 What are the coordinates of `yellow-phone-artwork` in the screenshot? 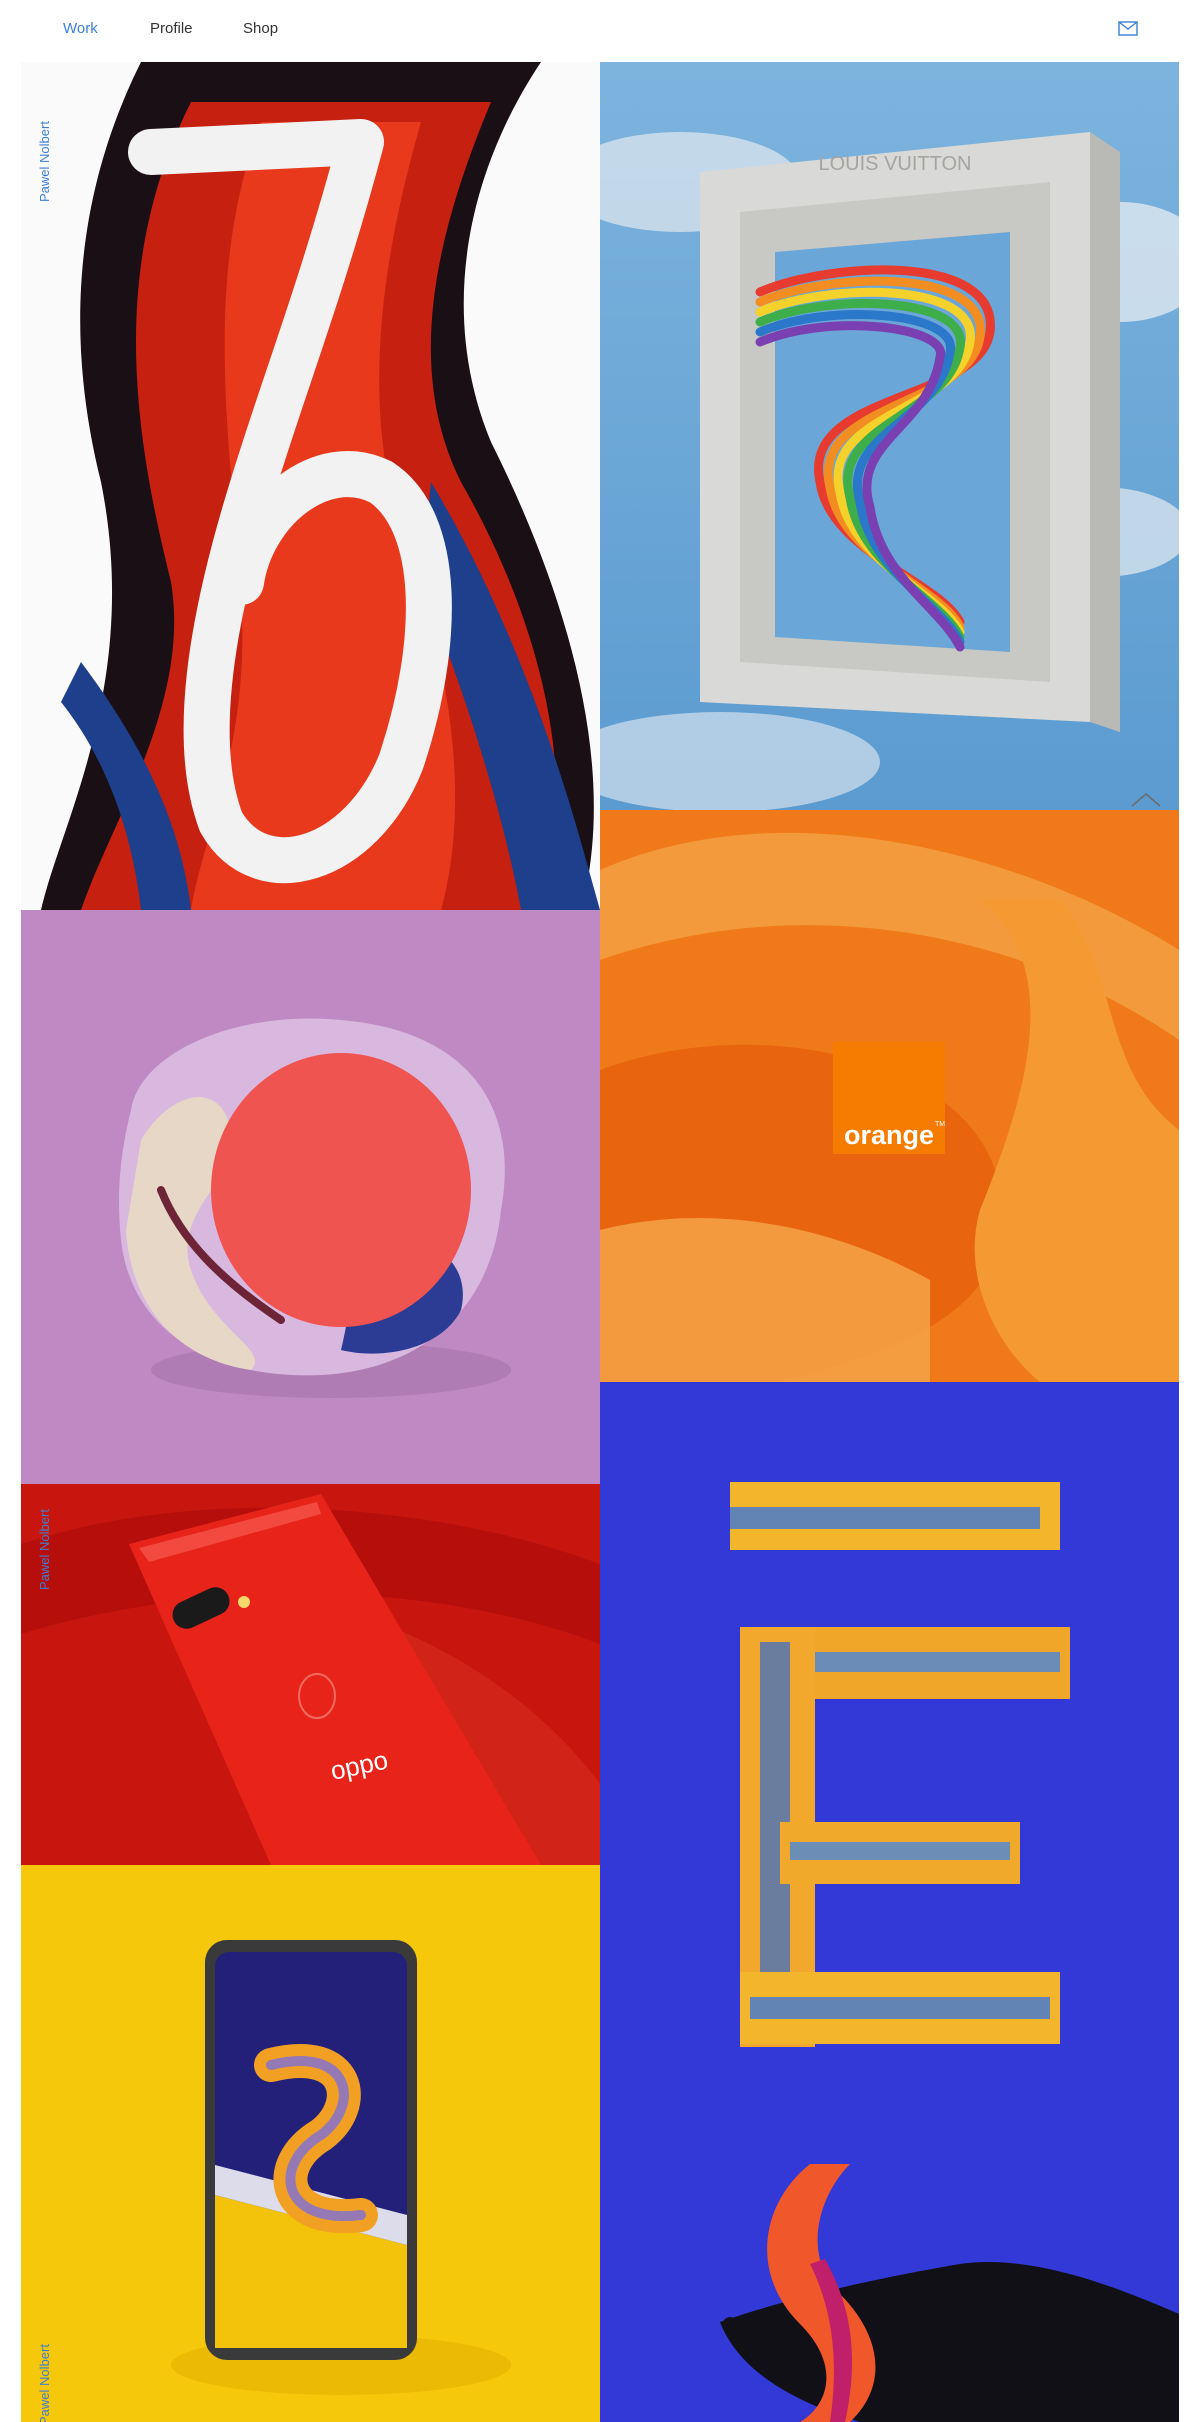 It's located at (310, 2143).